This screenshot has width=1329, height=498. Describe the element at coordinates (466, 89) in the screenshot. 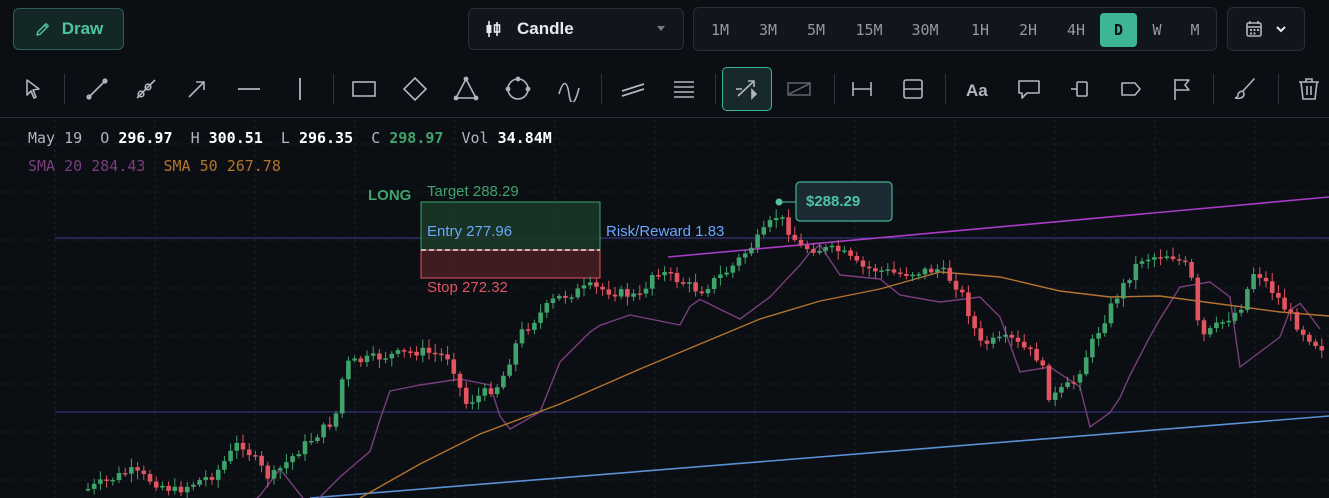

I see `triangle-tool` at that location.